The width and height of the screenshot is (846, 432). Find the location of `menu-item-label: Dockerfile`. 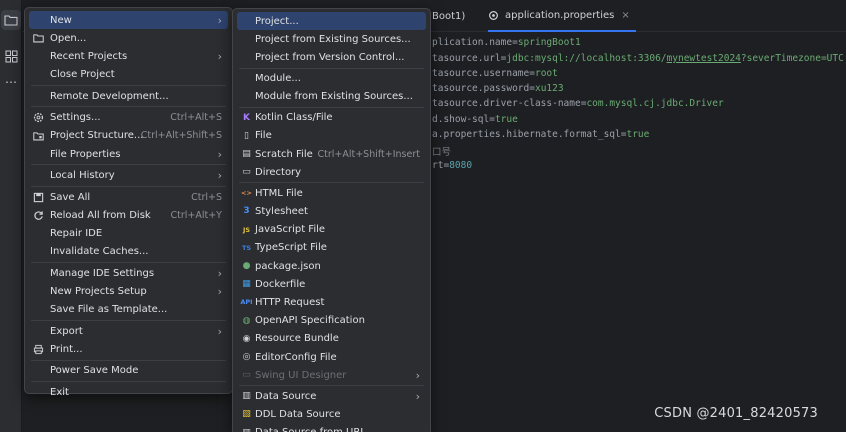

menu-item-label: Dockerfile is located at coordinates (280, 284).